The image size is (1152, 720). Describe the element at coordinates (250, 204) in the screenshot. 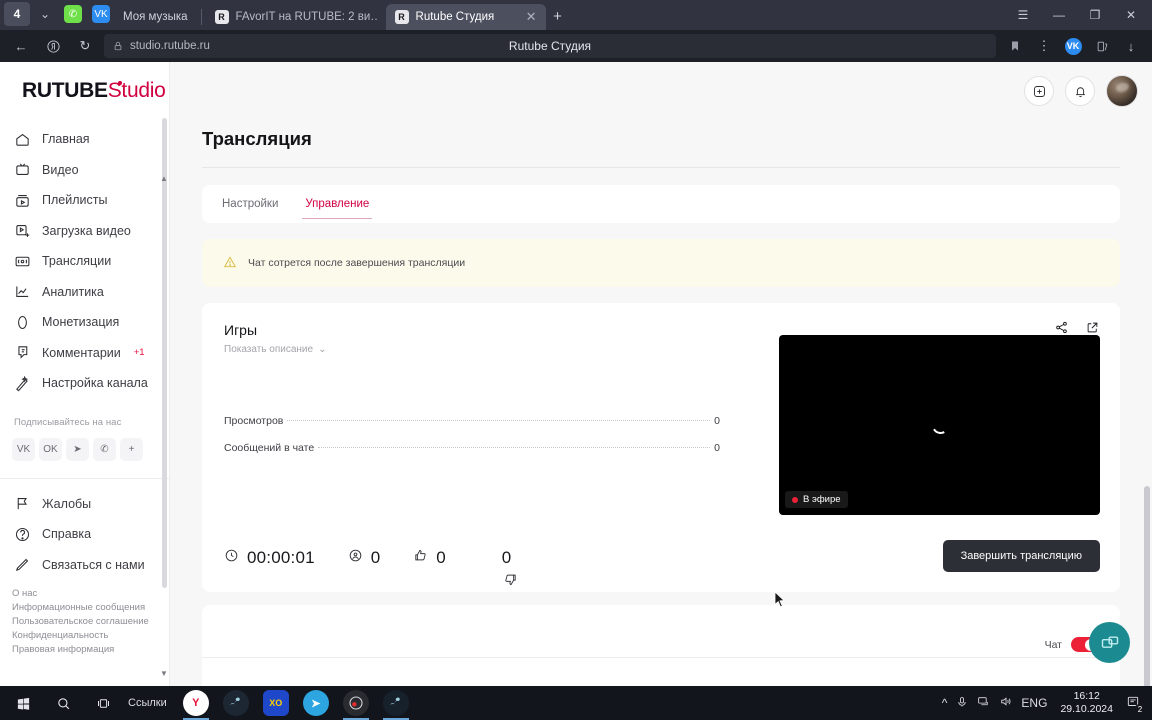

I see `tab-settings: Настройки` at that location.